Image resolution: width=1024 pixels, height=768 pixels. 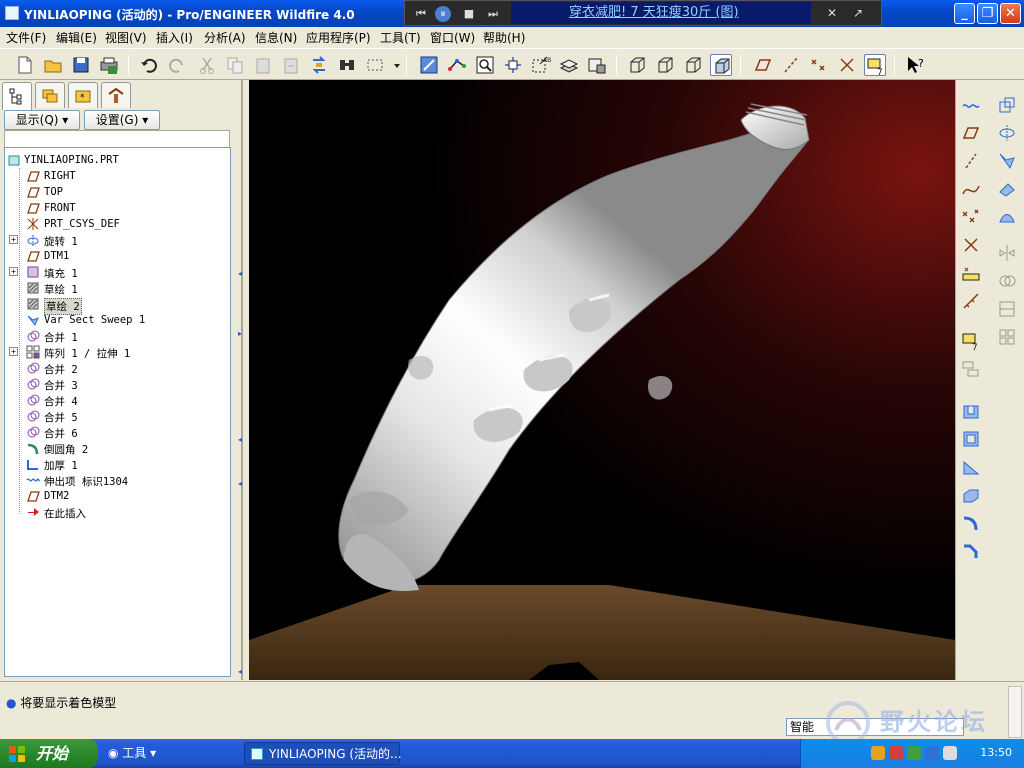 What do you see at coordinates (541, 65) in the screenshot?
I see `refit-icon: AB` at bounding box center [541, 65].